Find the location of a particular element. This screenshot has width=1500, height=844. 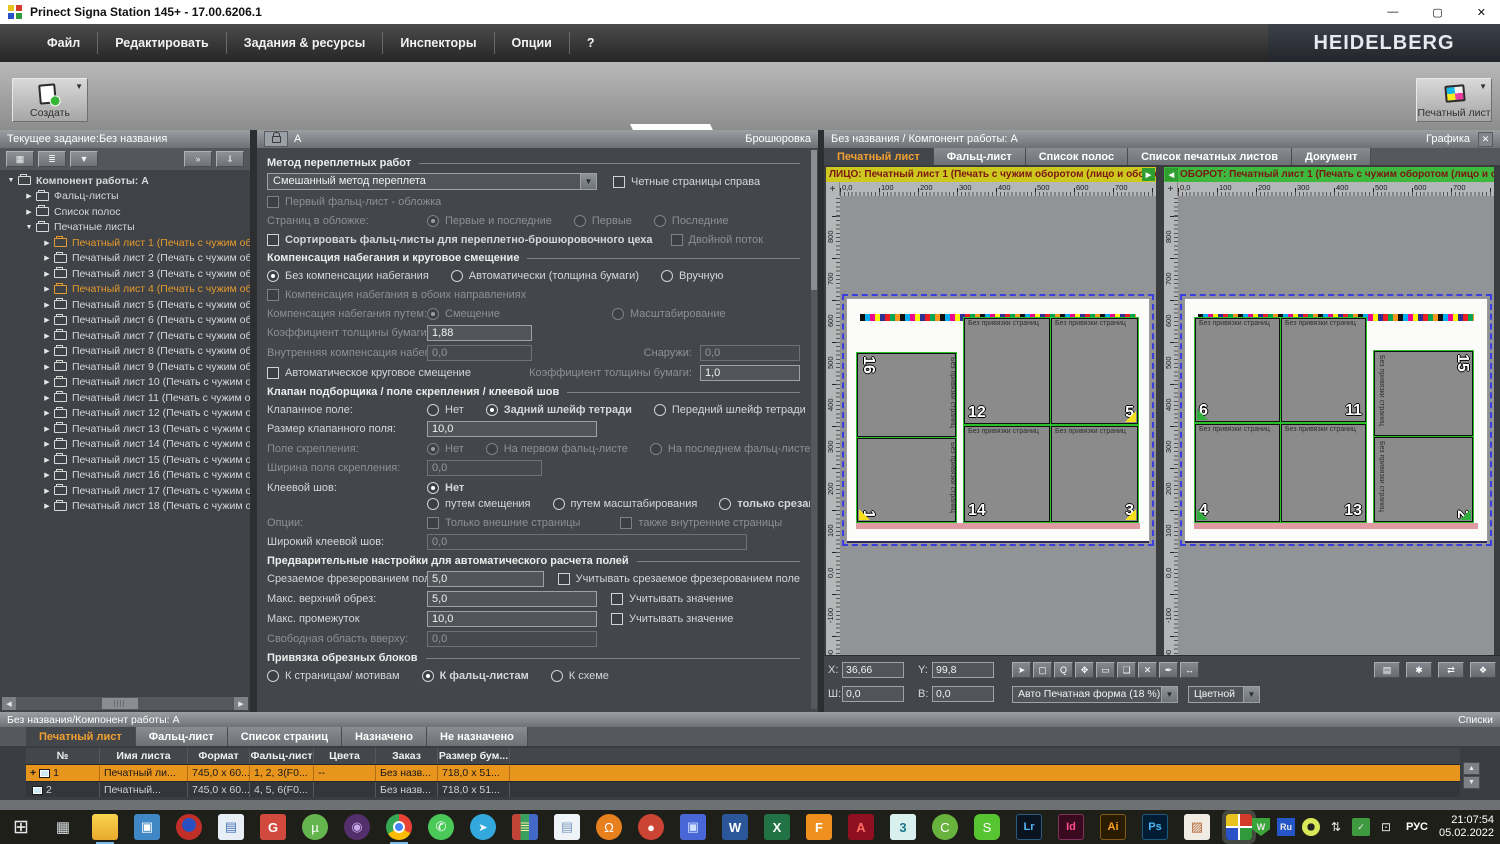

minimize-button: — is located at coordinates (1392, 12).